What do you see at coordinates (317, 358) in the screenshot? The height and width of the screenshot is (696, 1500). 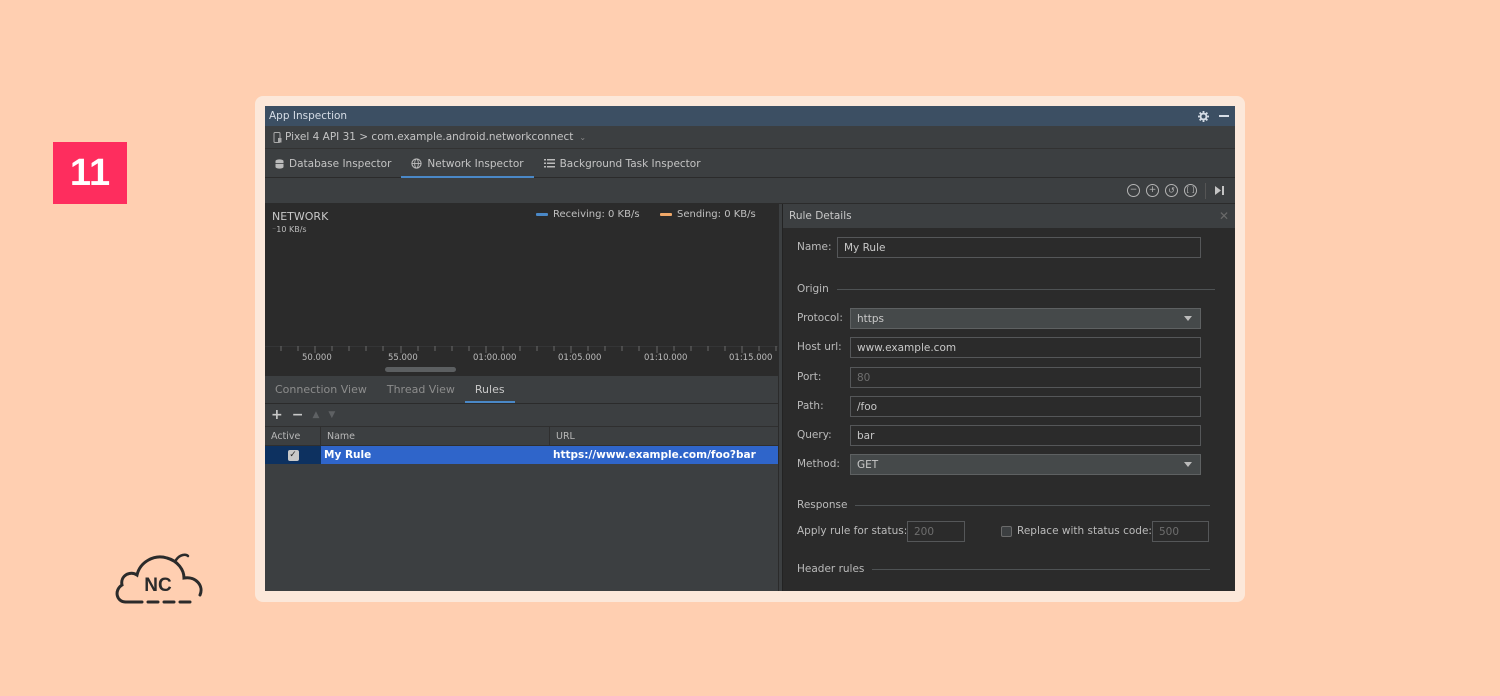 I see `tick-label: 50.000` at bounding box center [317, 358].